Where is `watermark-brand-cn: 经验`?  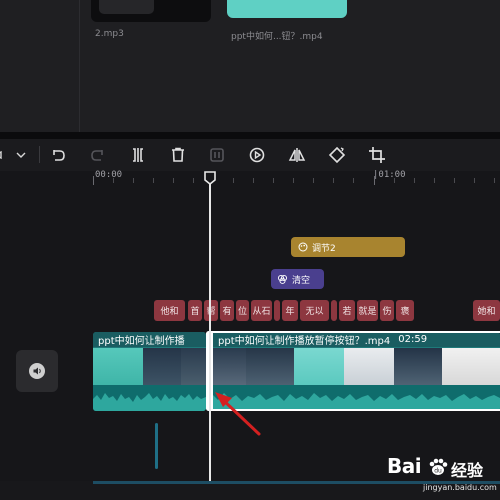
watermark-brand-cn: 经验 is located at coordinates (467, 470).